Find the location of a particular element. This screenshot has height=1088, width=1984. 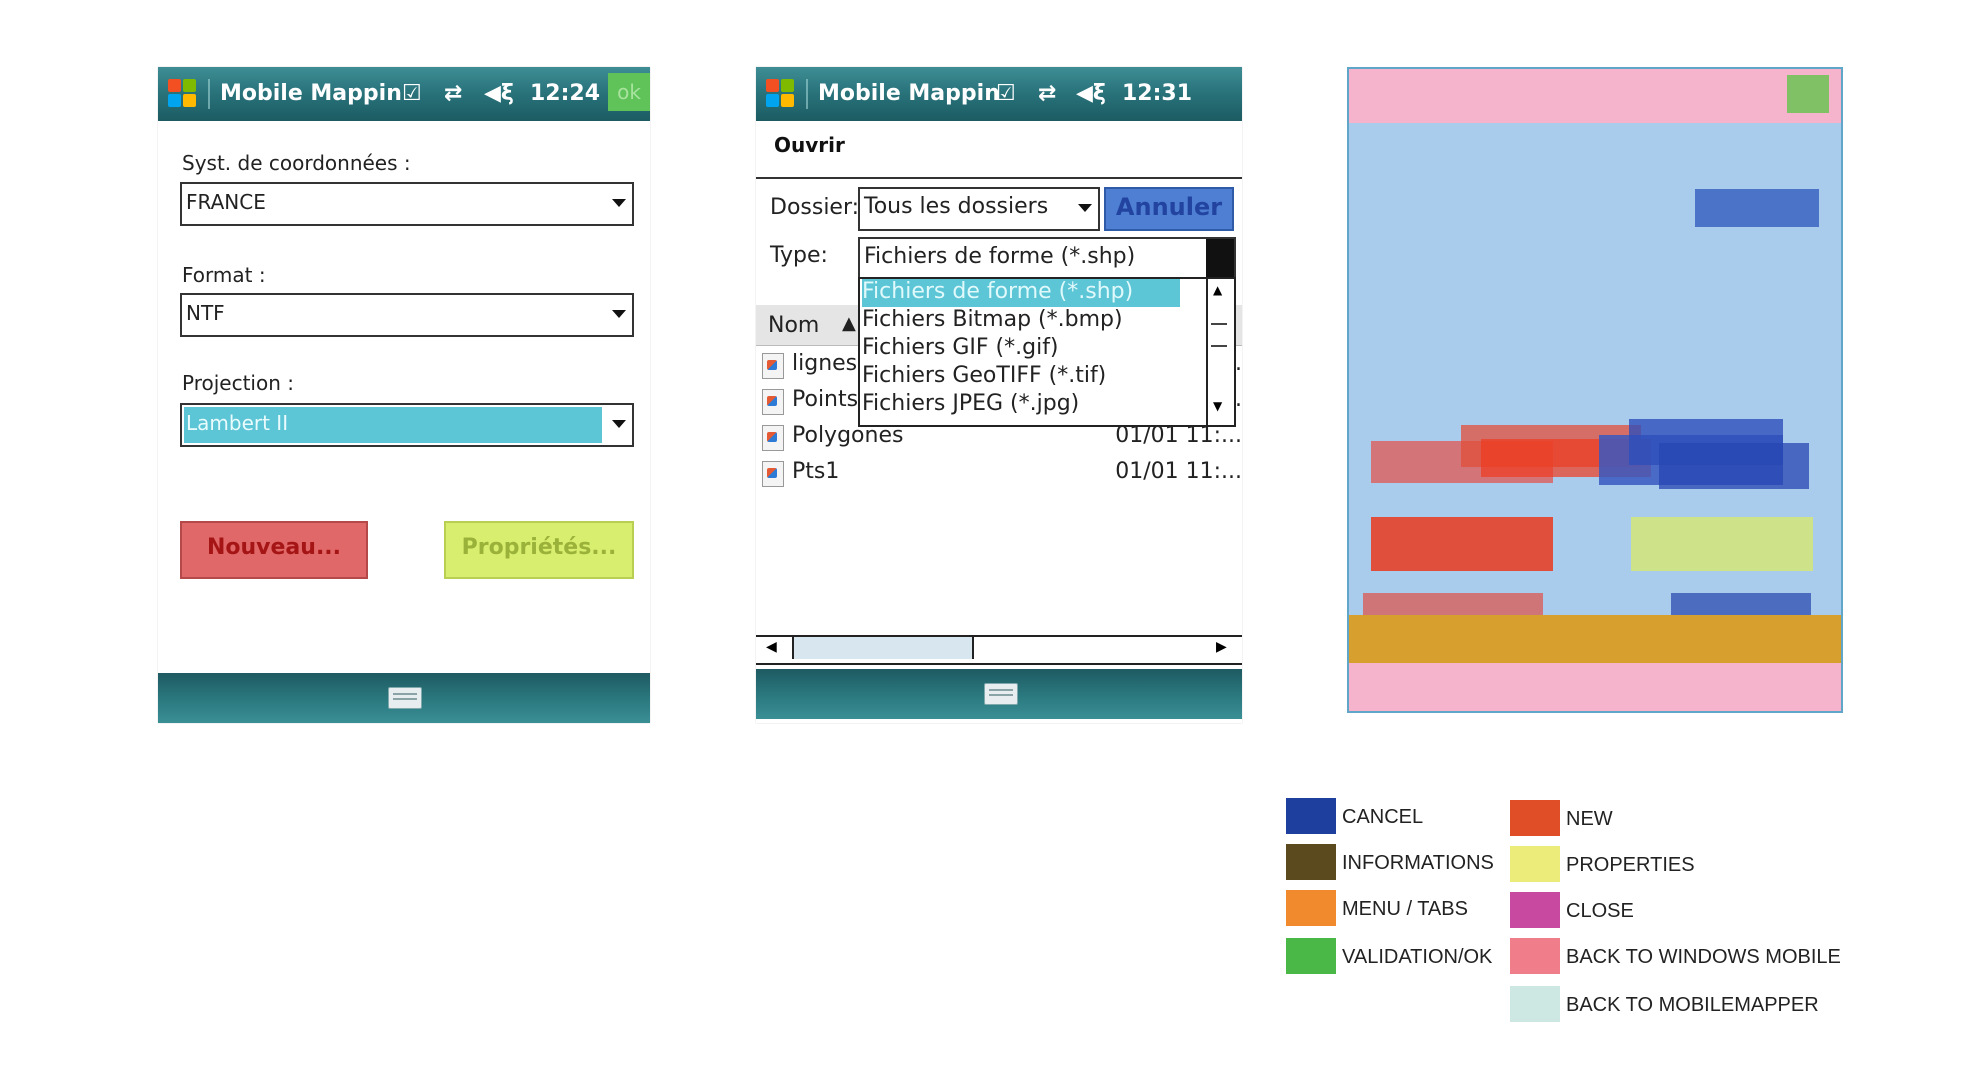

horizontal-scrollbar: ◀ ▶ is located at coordinates (999, 650).